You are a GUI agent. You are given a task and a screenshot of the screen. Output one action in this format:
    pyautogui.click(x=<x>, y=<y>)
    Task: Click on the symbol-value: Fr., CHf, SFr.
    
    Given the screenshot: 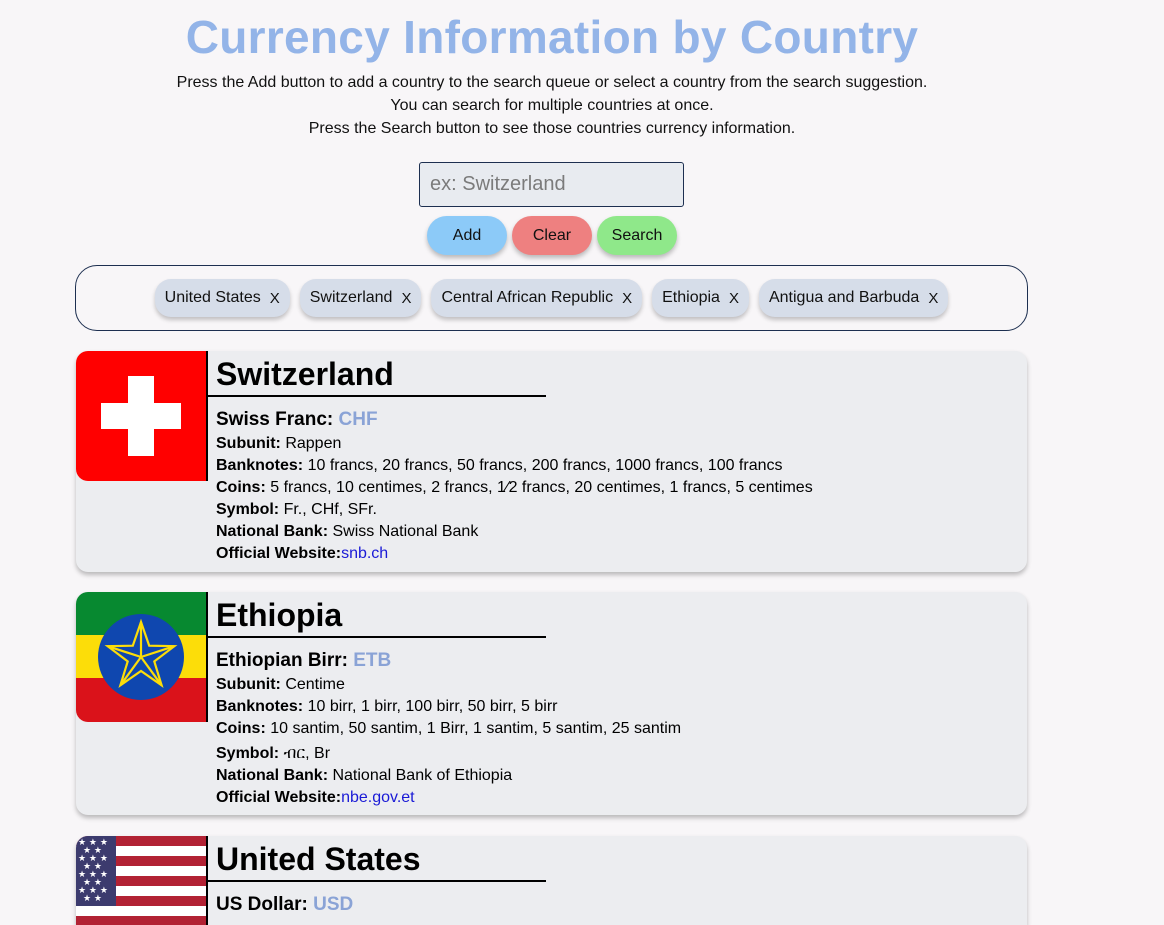 What is the action you would take?
    pyautogui.click(x=330, y=509)
    